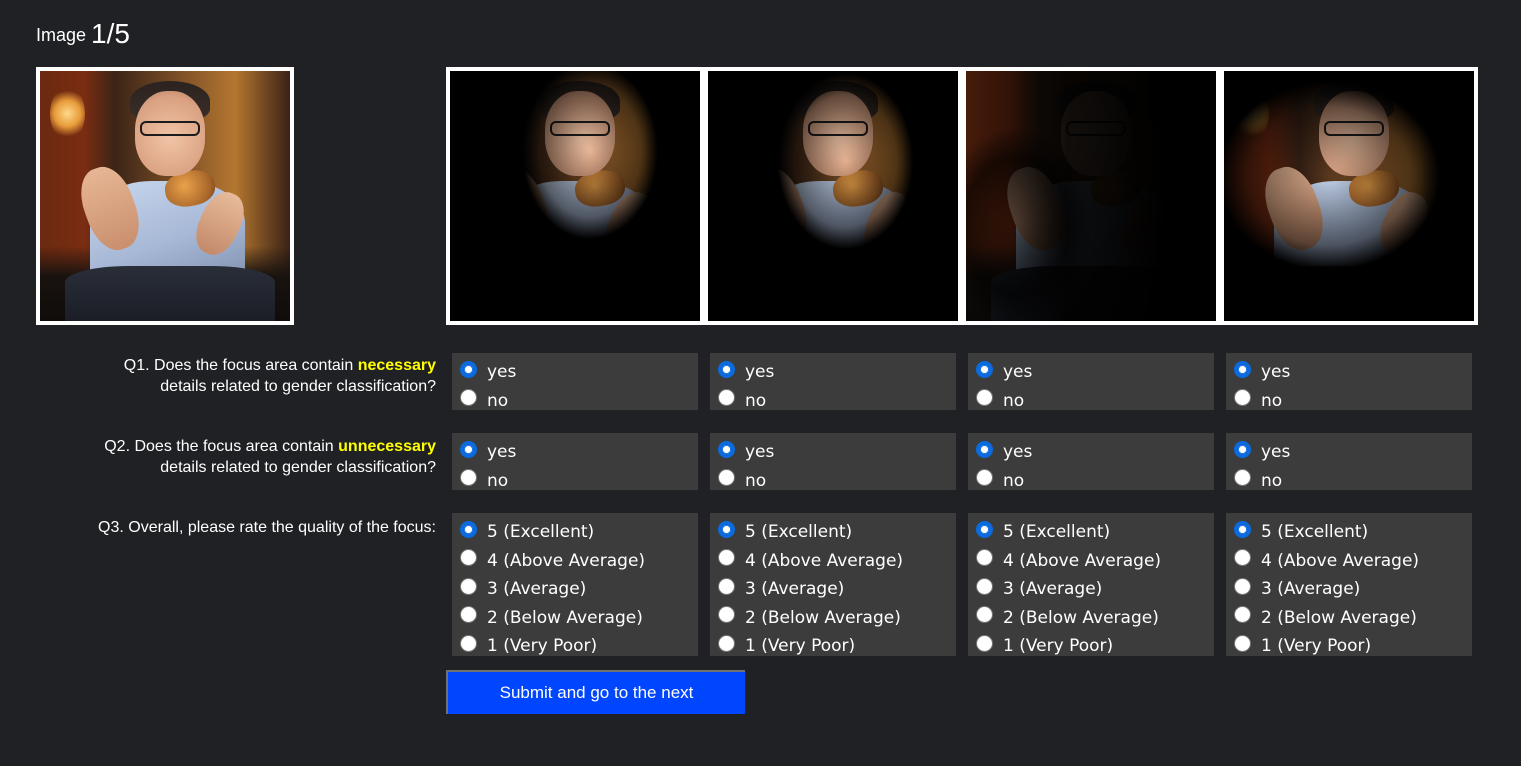 The height and width of the screenshot is (766, 1521). Describe the element at coordinates (837, 372) in the screenshot. I see `q1-option-1-map-2: yes` at that location.